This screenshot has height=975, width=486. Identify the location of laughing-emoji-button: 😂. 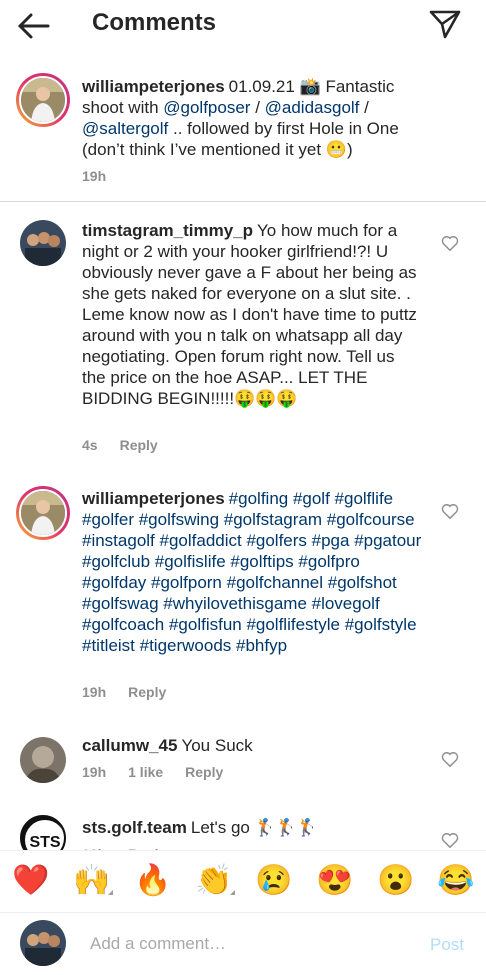
(455, 881).